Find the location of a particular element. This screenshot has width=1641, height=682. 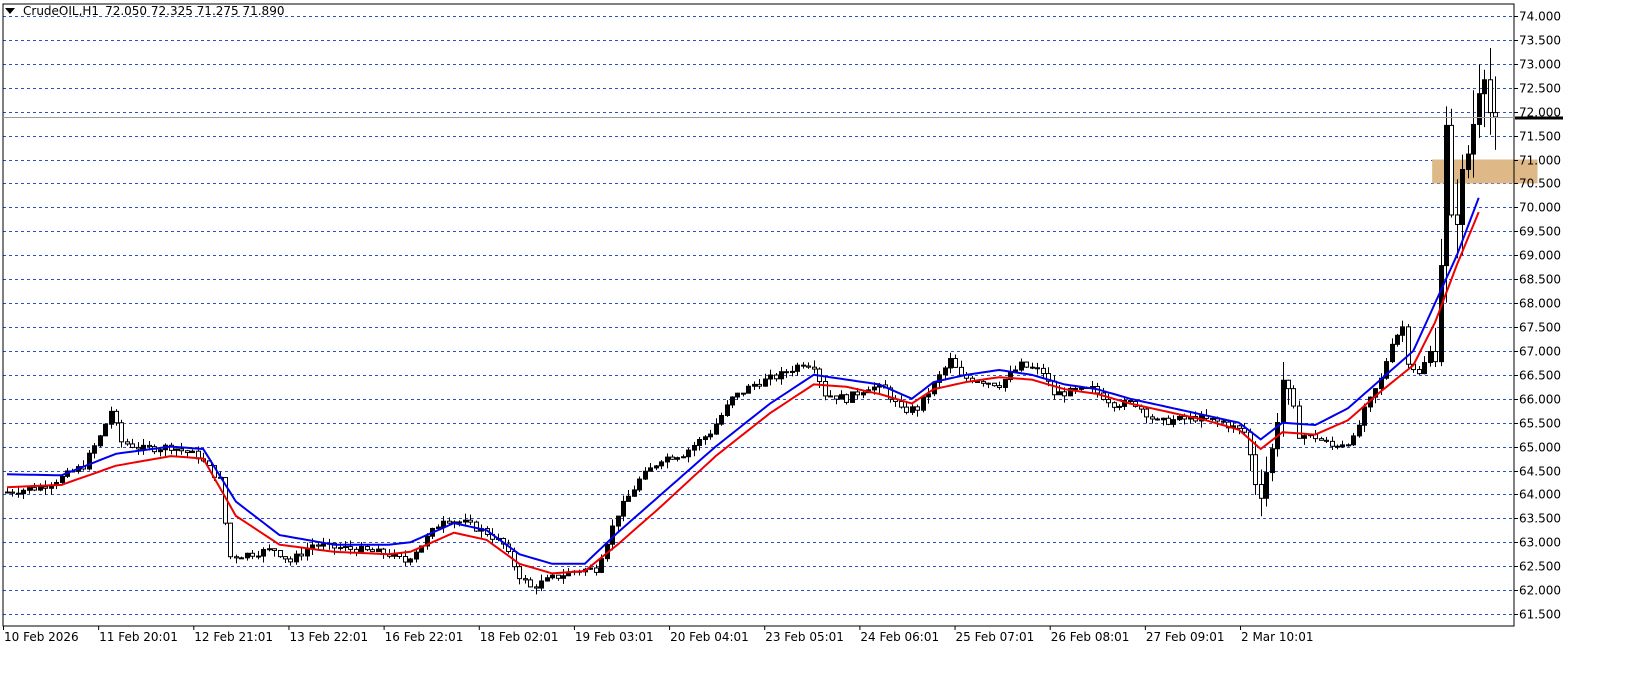

y-tick-label: 71.500 is located at coordinates (1540, 137).